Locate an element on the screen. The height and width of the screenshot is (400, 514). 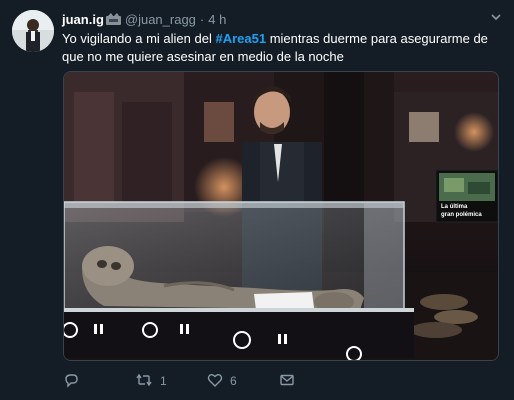
tweet-actions: 1 6 is located at coordinates (207, 381).